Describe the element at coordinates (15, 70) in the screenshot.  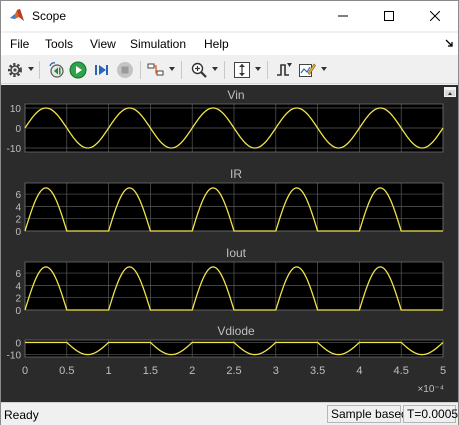
I see `gear-icon` at that location.